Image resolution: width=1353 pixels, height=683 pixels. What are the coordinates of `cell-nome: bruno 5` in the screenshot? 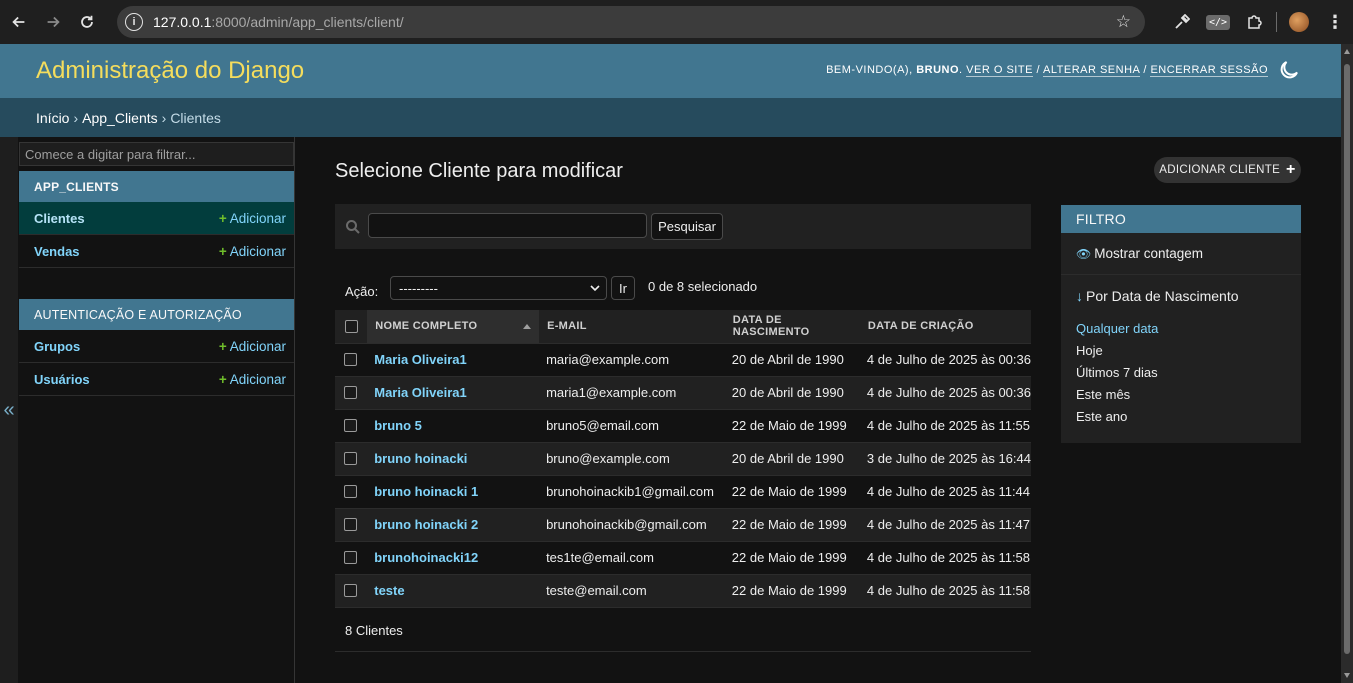 It's located at (453, 426).